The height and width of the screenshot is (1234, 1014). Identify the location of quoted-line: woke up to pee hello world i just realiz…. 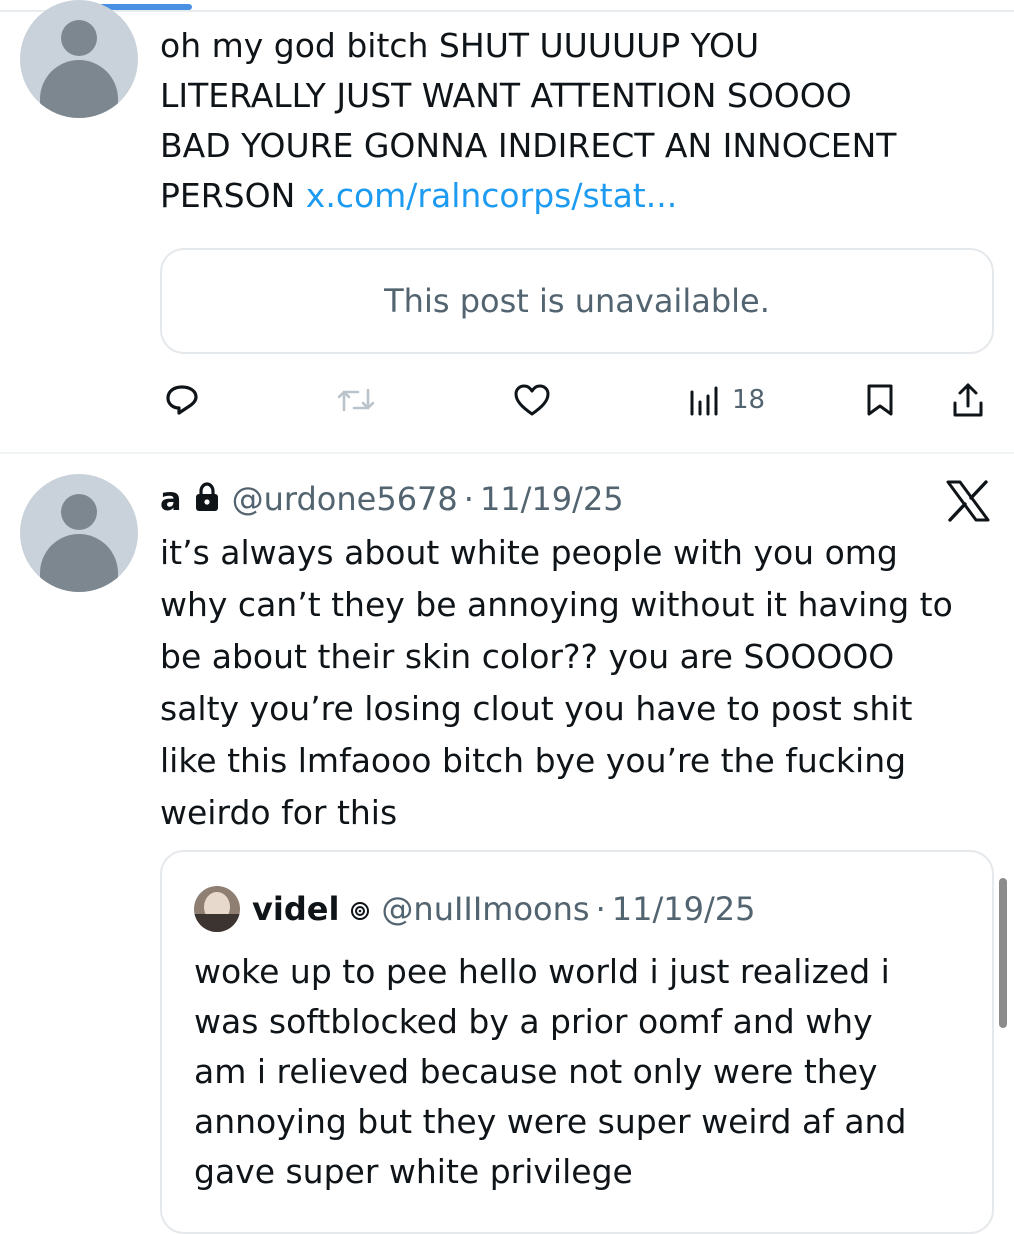
(542, 971).